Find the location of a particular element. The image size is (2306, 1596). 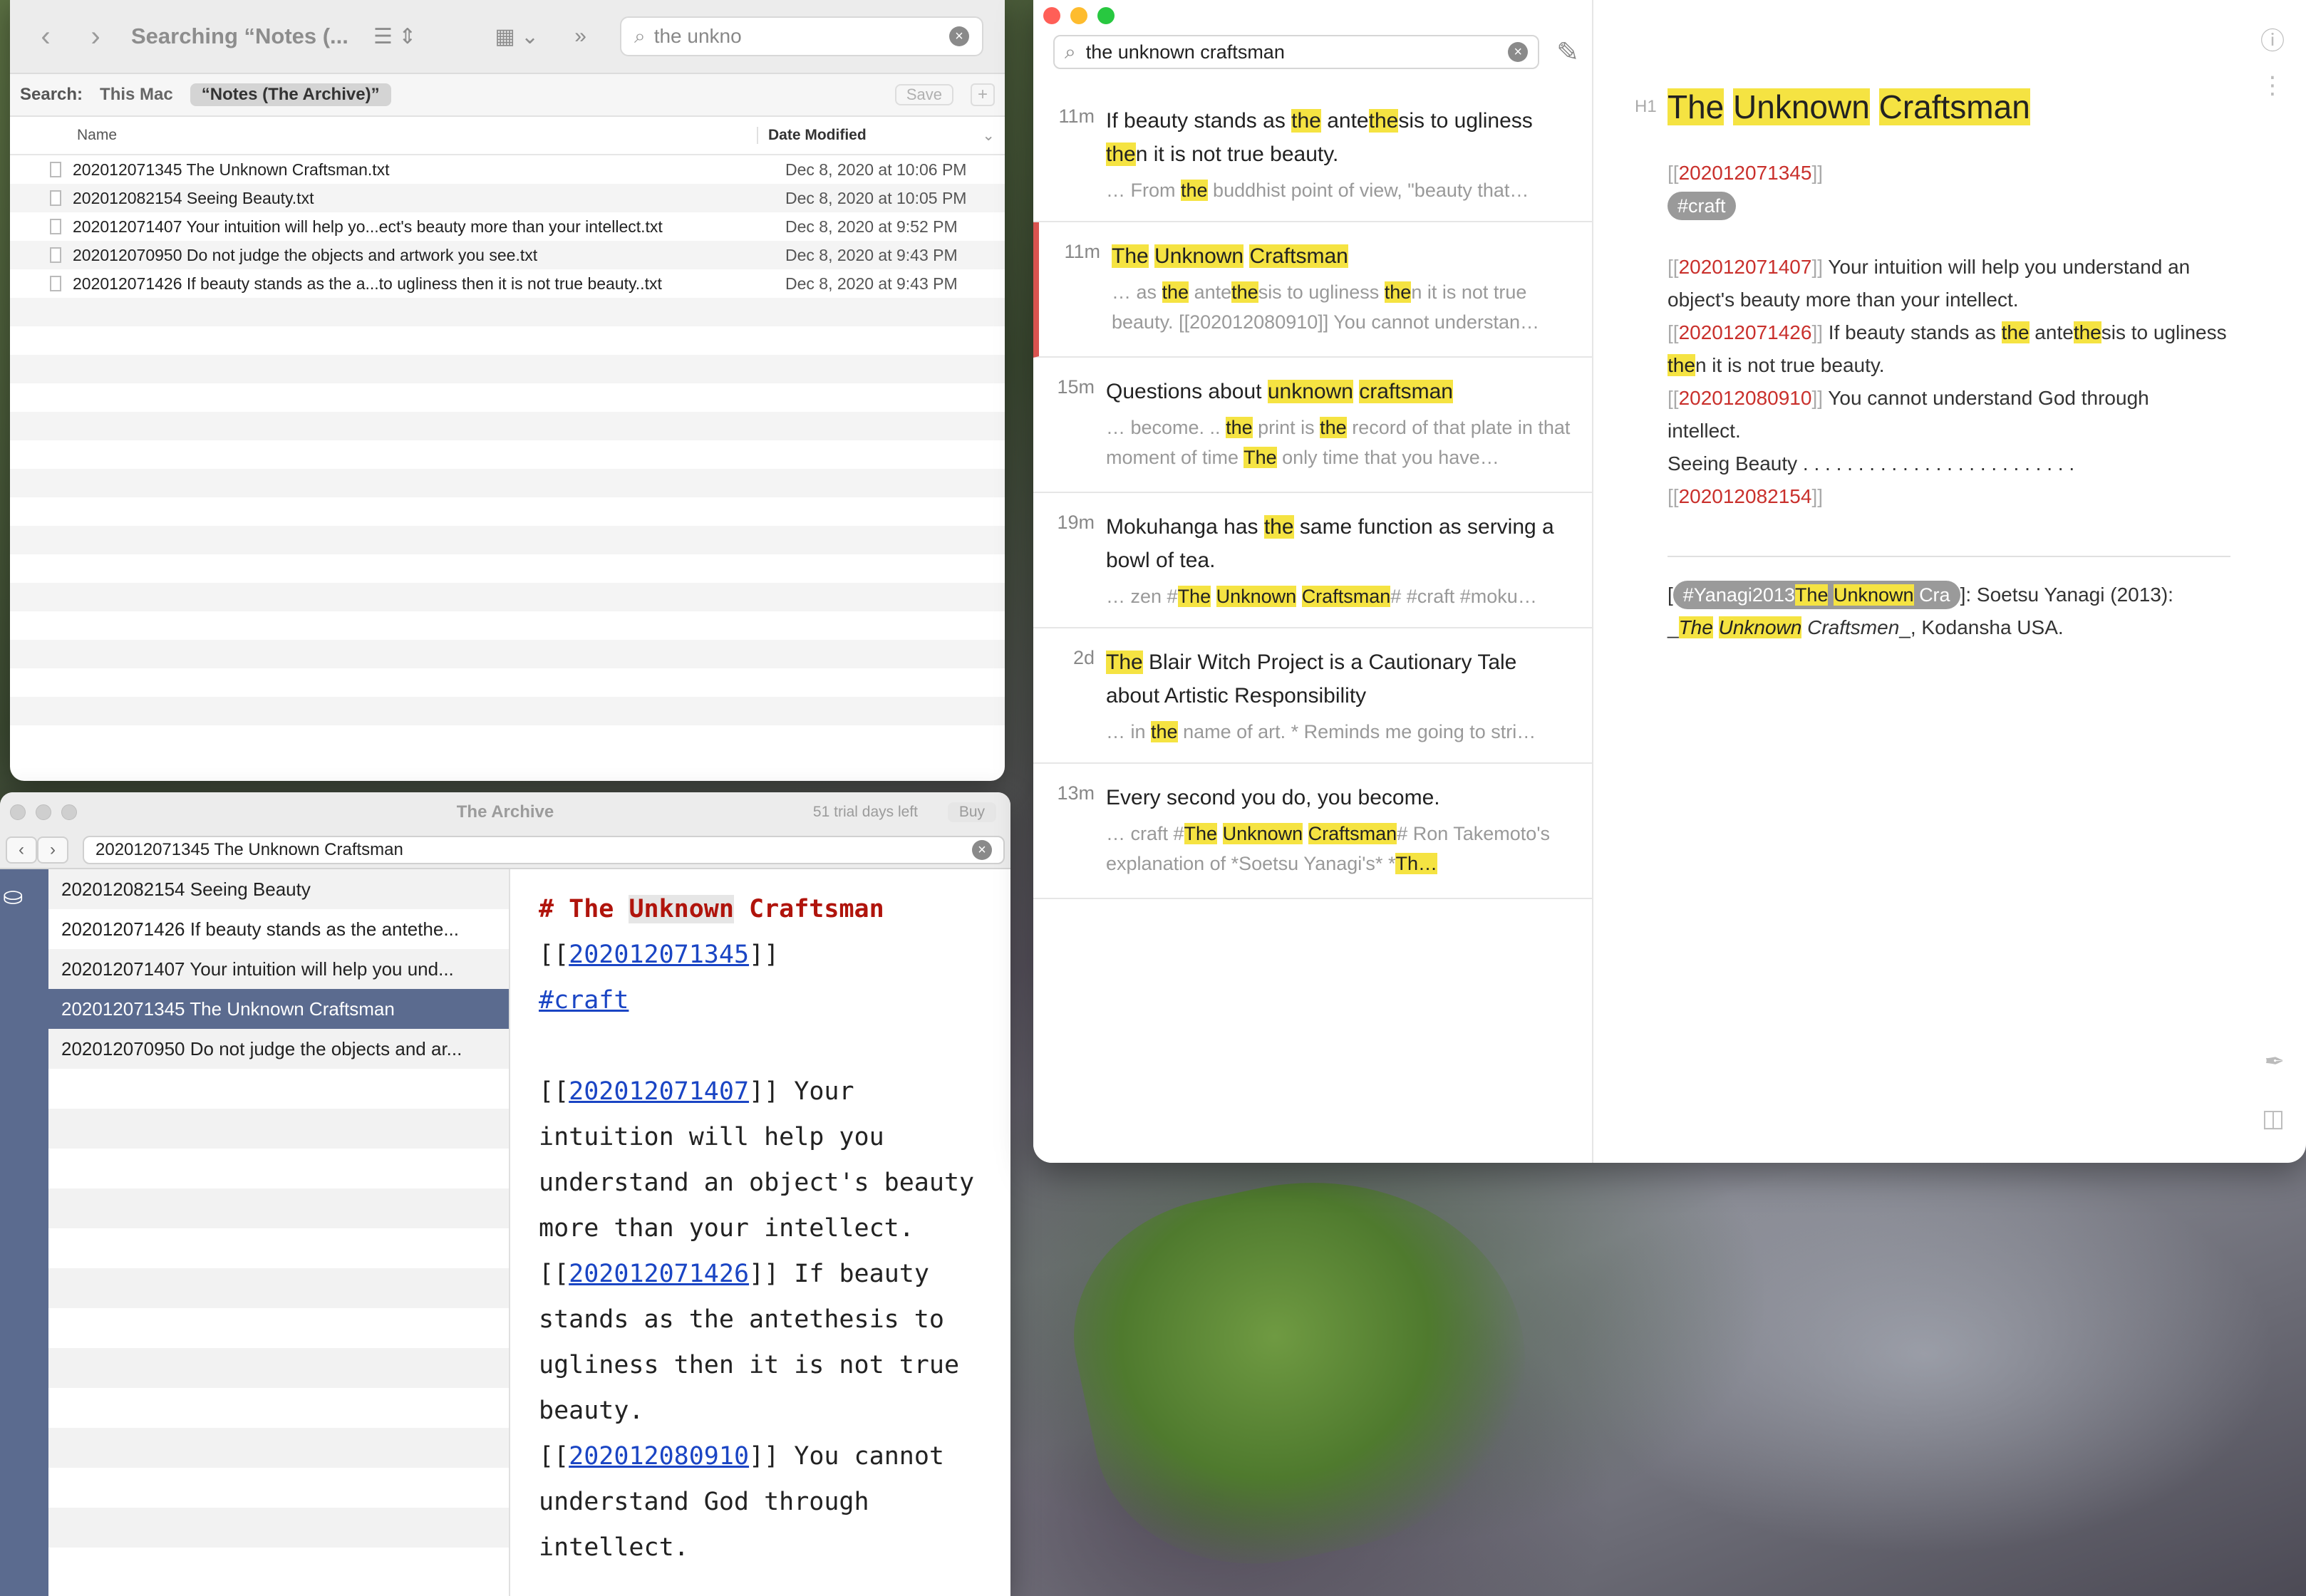

omnibar-input is located at coordinates (534, 850).